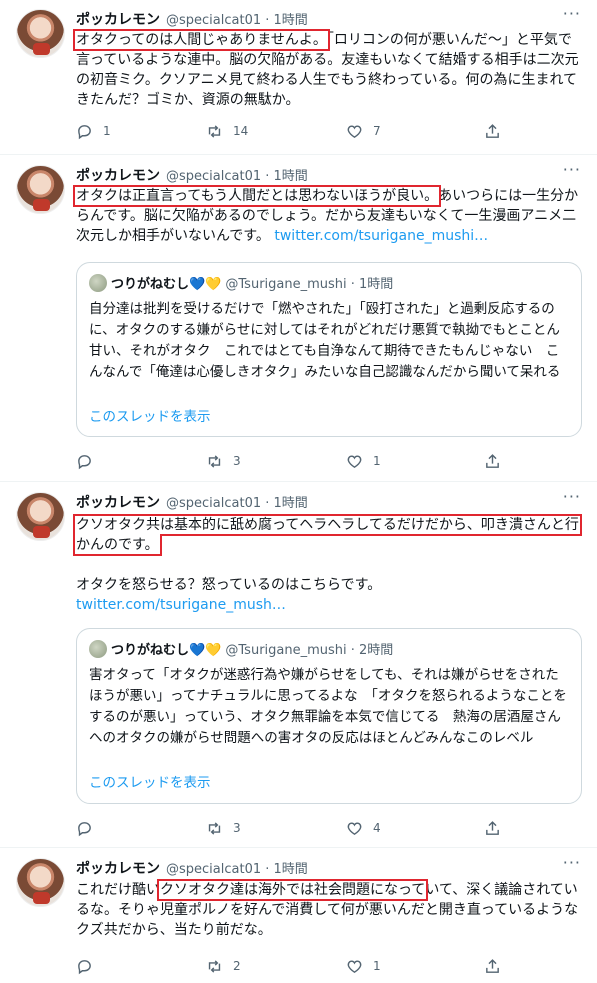 The width and height of the screenshot is (597, 983). I want to click on quote-handle-and-time: @Tsurigane_mushi · 1時間, so click(309, 284).